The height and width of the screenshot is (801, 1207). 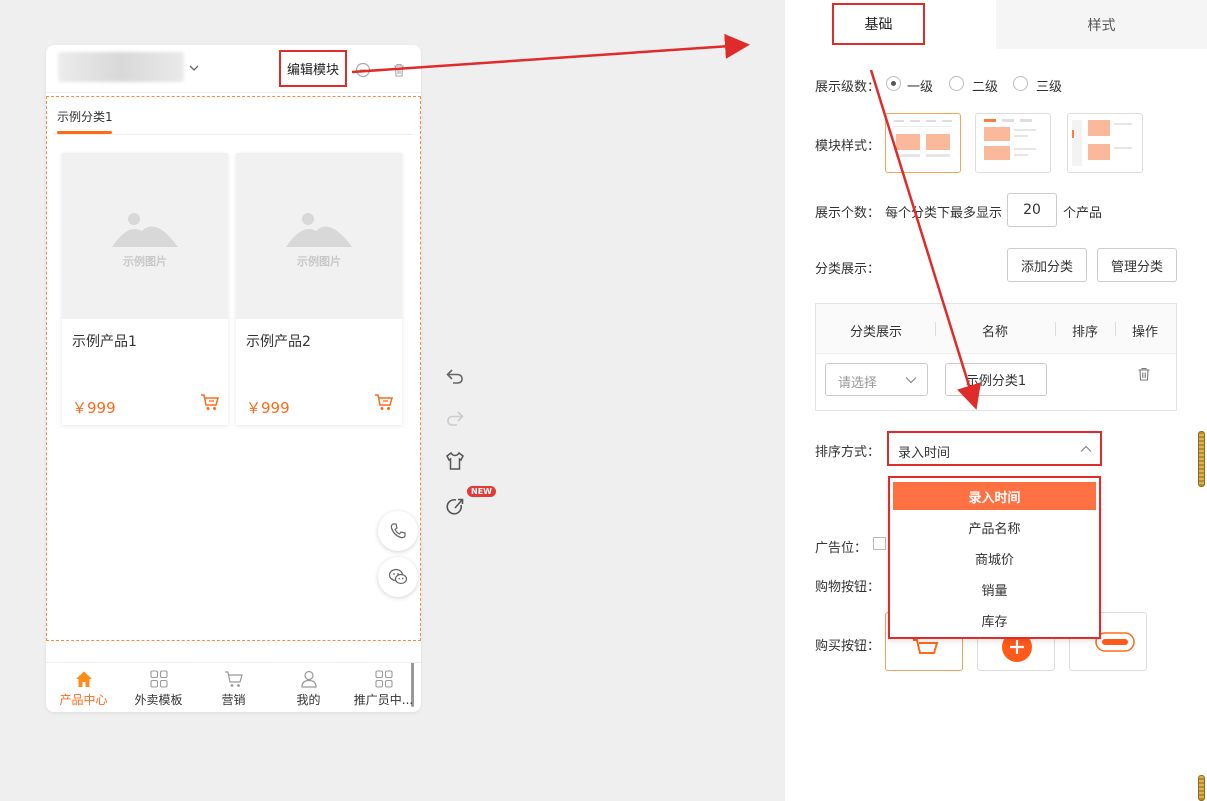 What do you see at coordinates (233, 116) in the screenshot?
I see `category-tabbar: 示例分类1` at bounding box center [233, 116].